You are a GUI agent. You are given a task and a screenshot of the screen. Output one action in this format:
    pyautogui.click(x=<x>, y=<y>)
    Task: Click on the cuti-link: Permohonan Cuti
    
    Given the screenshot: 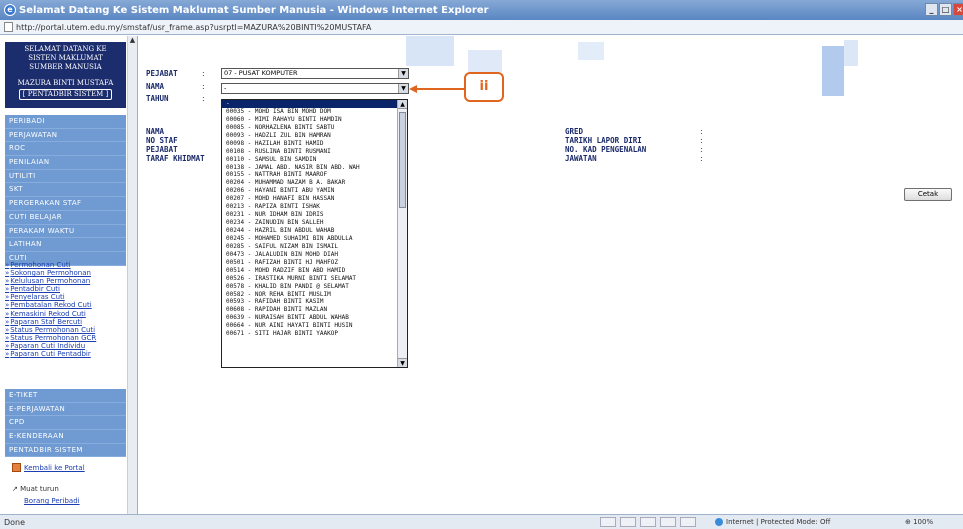 What is the action you would take?
    pyautogui.click(x=65, y=265)
    